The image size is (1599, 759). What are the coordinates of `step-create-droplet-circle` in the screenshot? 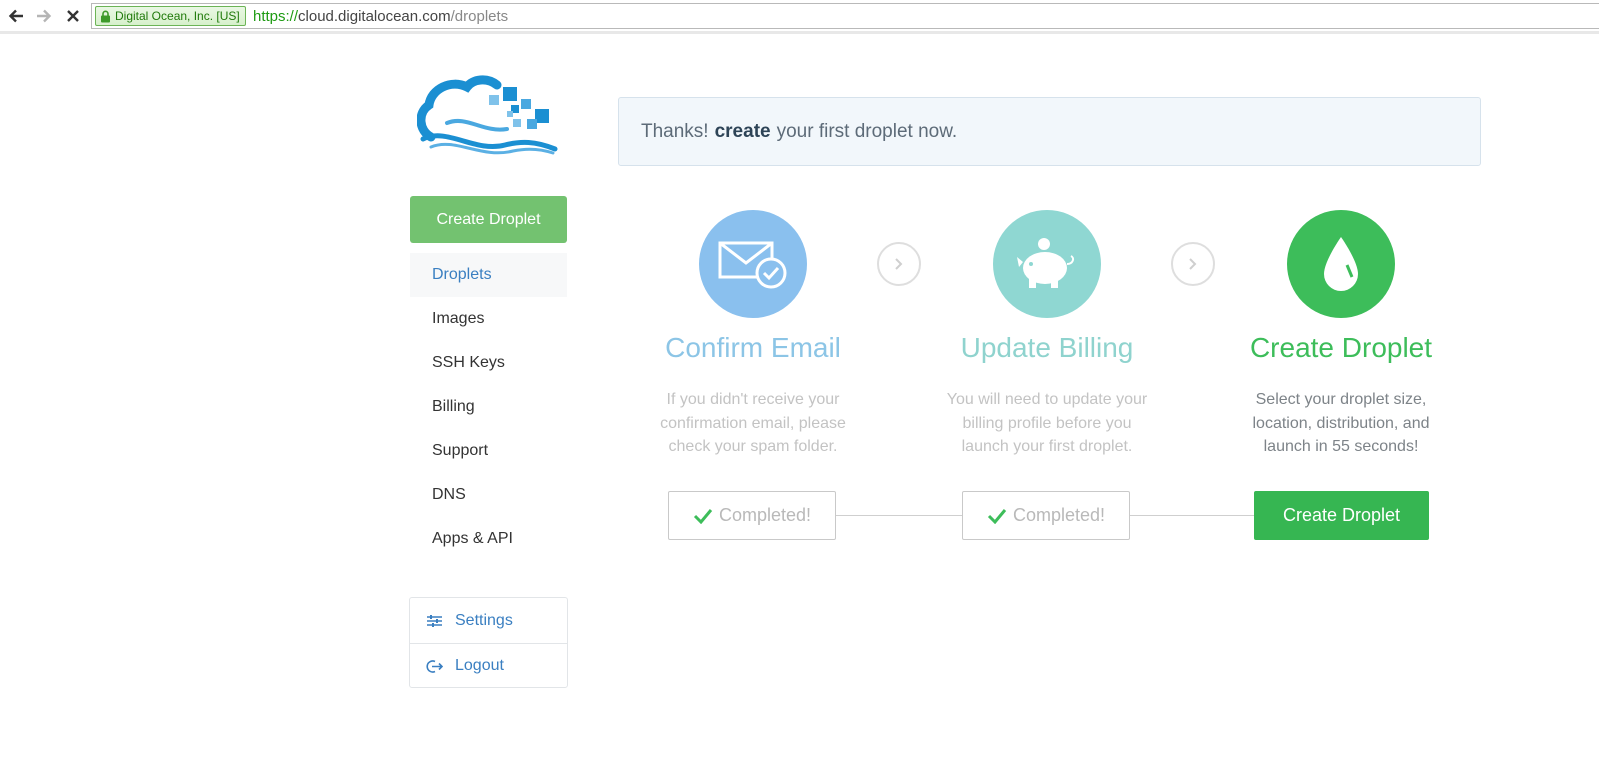 It's located at (1341, 264).